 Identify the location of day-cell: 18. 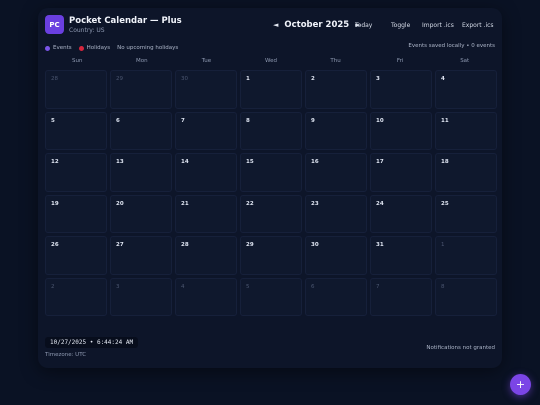
(466, 172).